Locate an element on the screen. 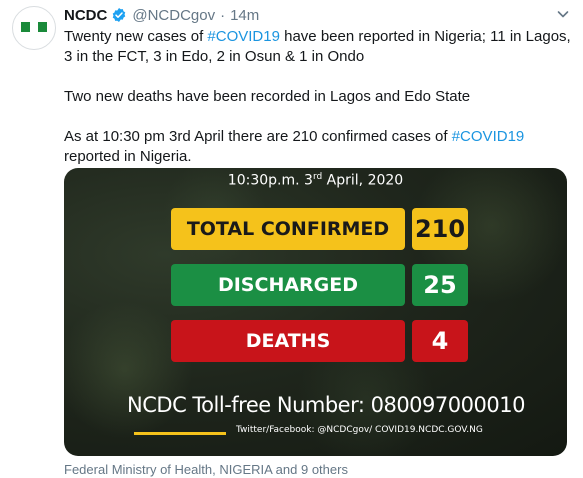  accent-bar is located at coordinates (180, 433).